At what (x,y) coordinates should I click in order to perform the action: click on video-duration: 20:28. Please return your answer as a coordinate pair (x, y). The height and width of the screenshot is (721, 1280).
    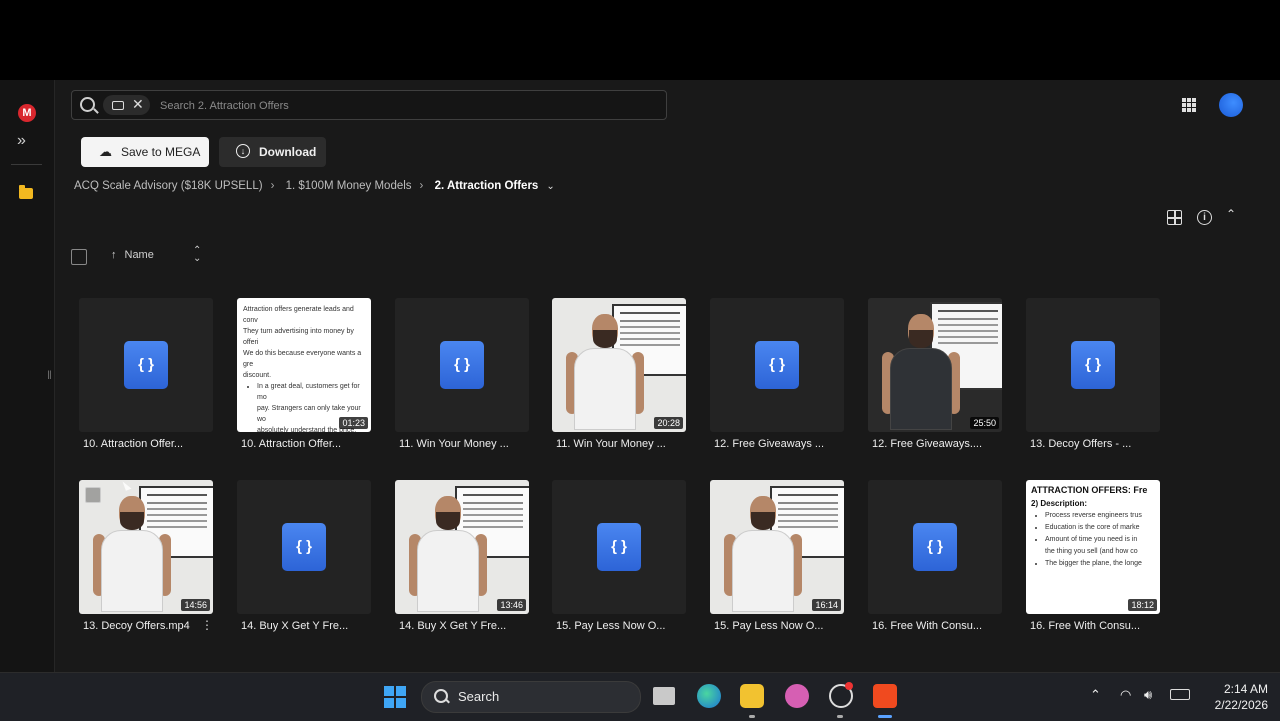
    Looking at the image, I should click on (668, 423).